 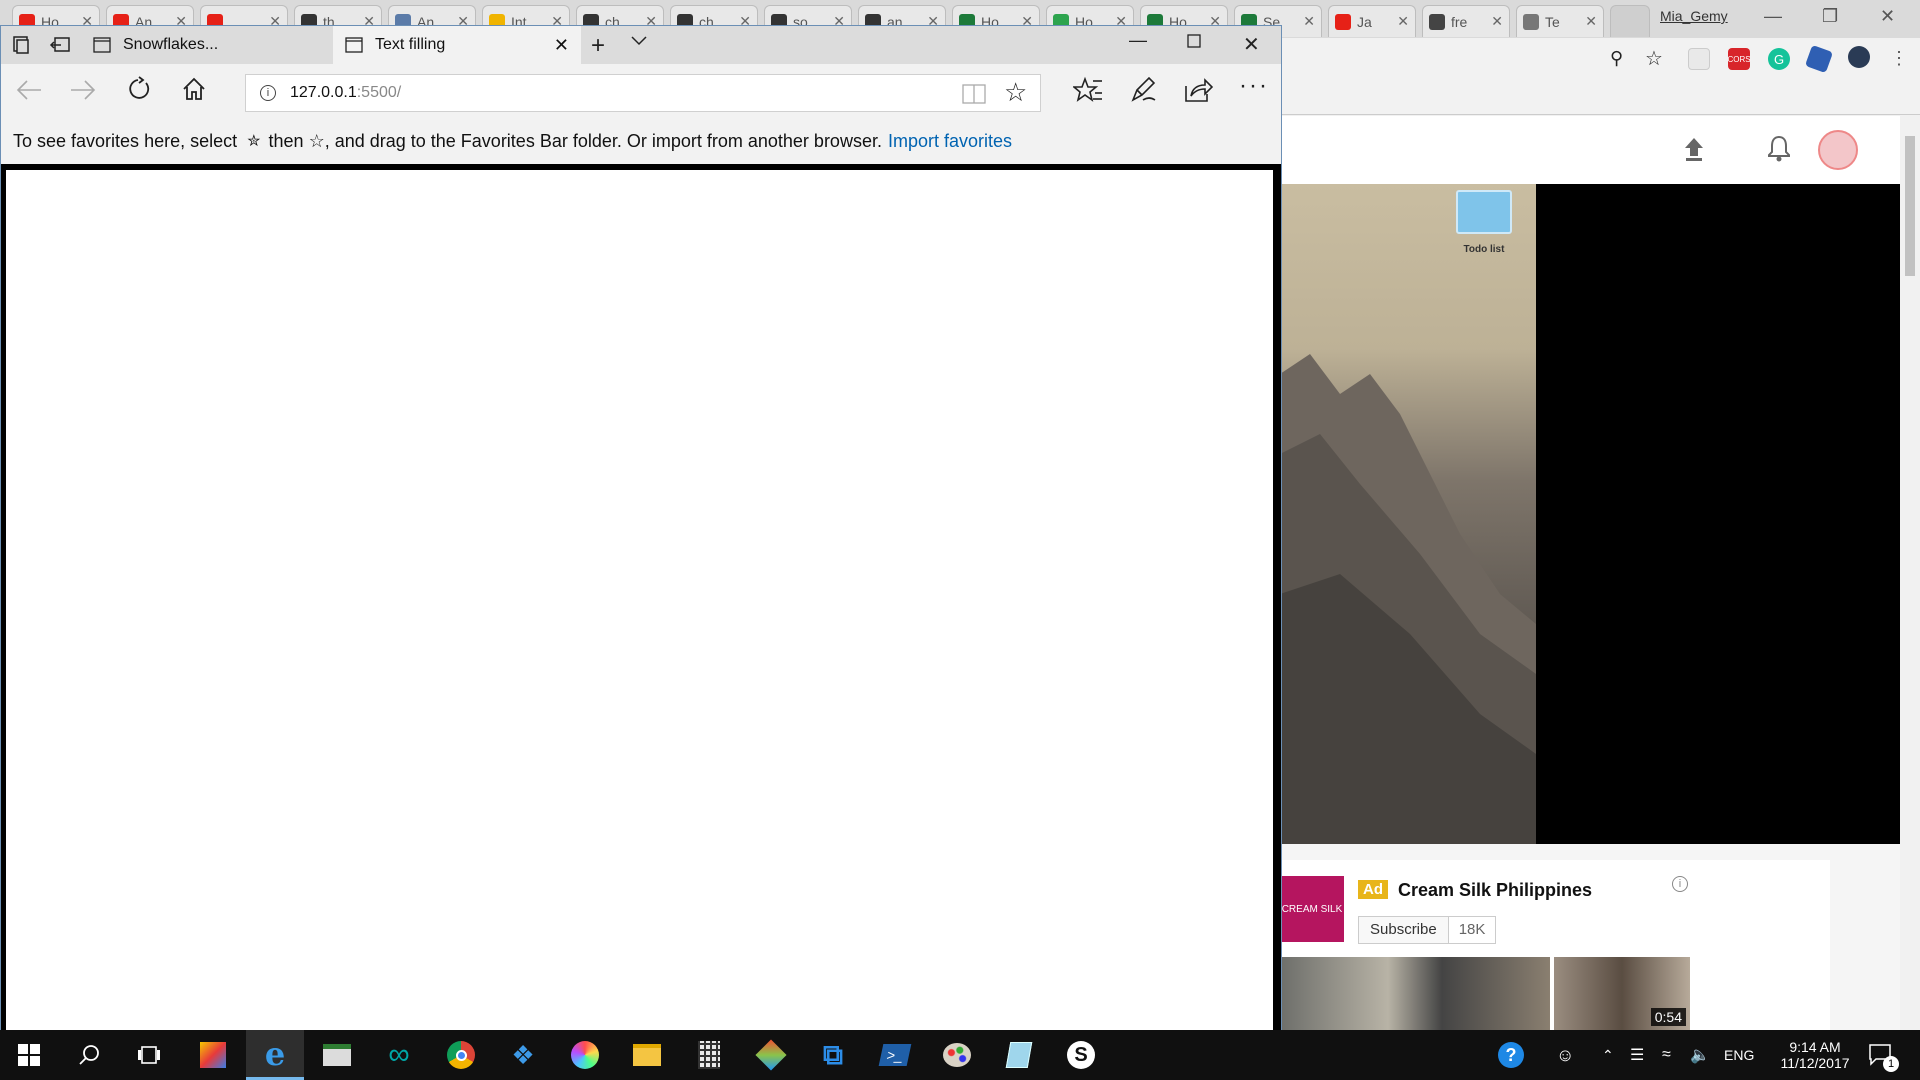 What do you see at coordinates (457, 45) in the screenshot?
I see `tab-text-filling: Text filling ✕` at bounding box center [457, 45].